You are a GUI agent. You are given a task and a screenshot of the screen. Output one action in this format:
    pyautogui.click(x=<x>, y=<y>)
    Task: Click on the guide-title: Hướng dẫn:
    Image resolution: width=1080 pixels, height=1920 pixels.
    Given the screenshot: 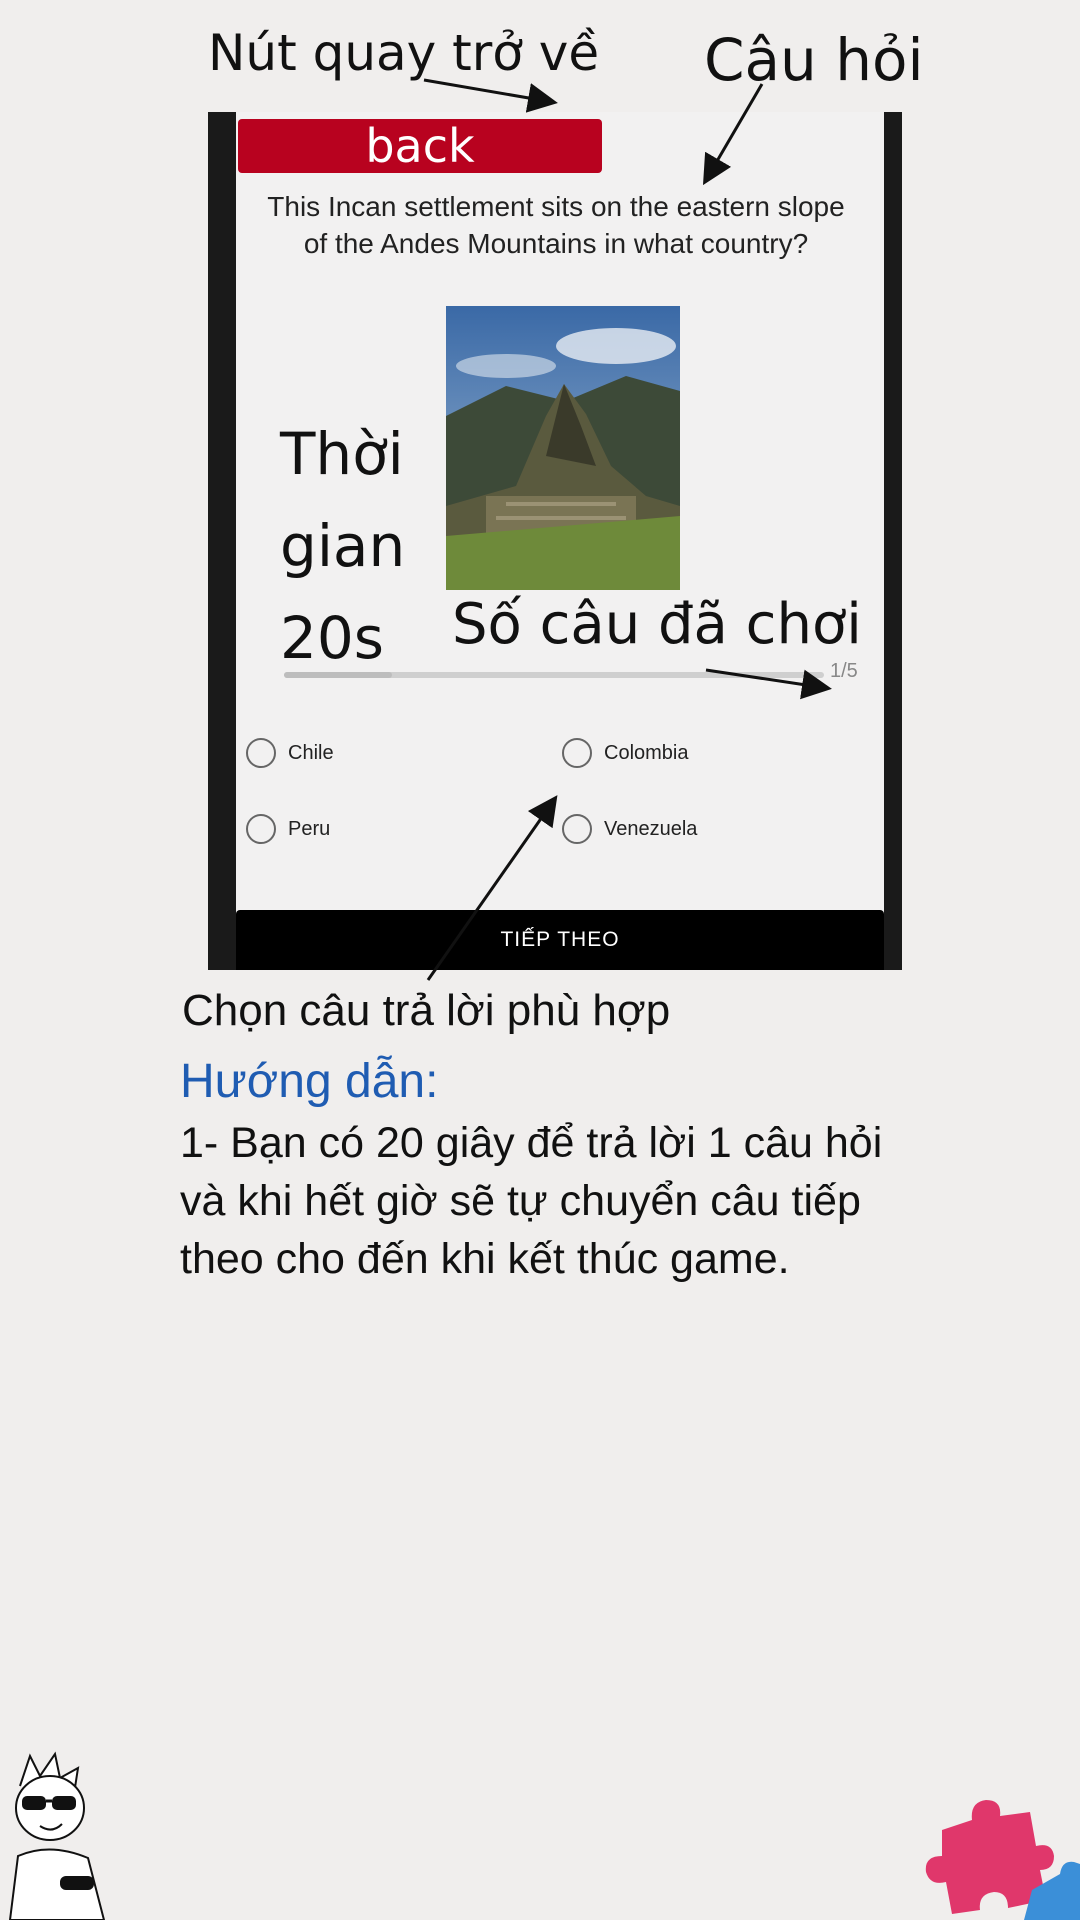 What is the action you would take?
    pyautogui.click(x=309, y=1081)
    